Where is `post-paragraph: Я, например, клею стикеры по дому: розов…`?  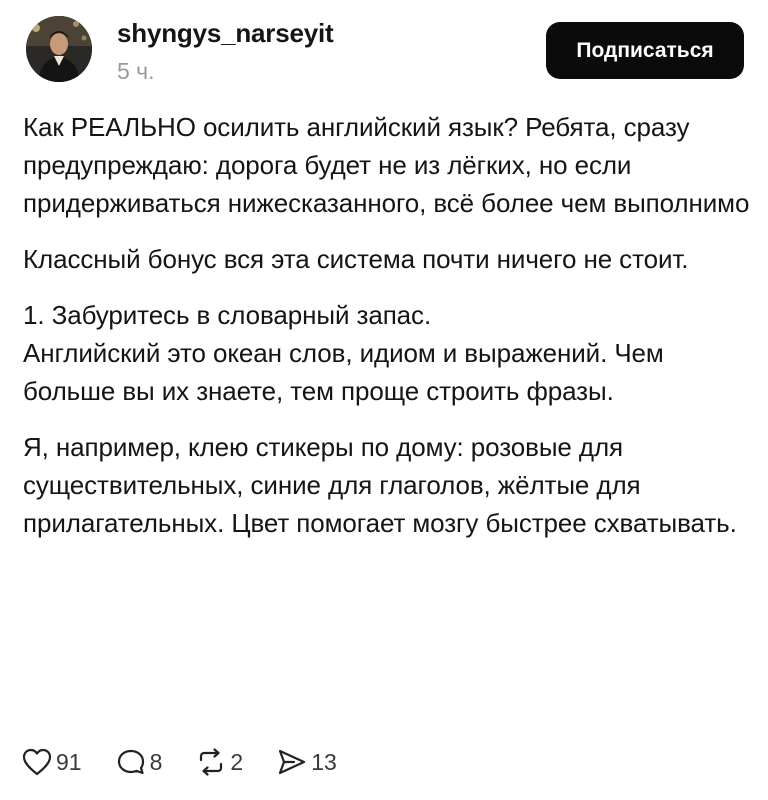
post-paragraph: Я, например, клею стикеры по дому: розов… is located at coordinates (380, 485).